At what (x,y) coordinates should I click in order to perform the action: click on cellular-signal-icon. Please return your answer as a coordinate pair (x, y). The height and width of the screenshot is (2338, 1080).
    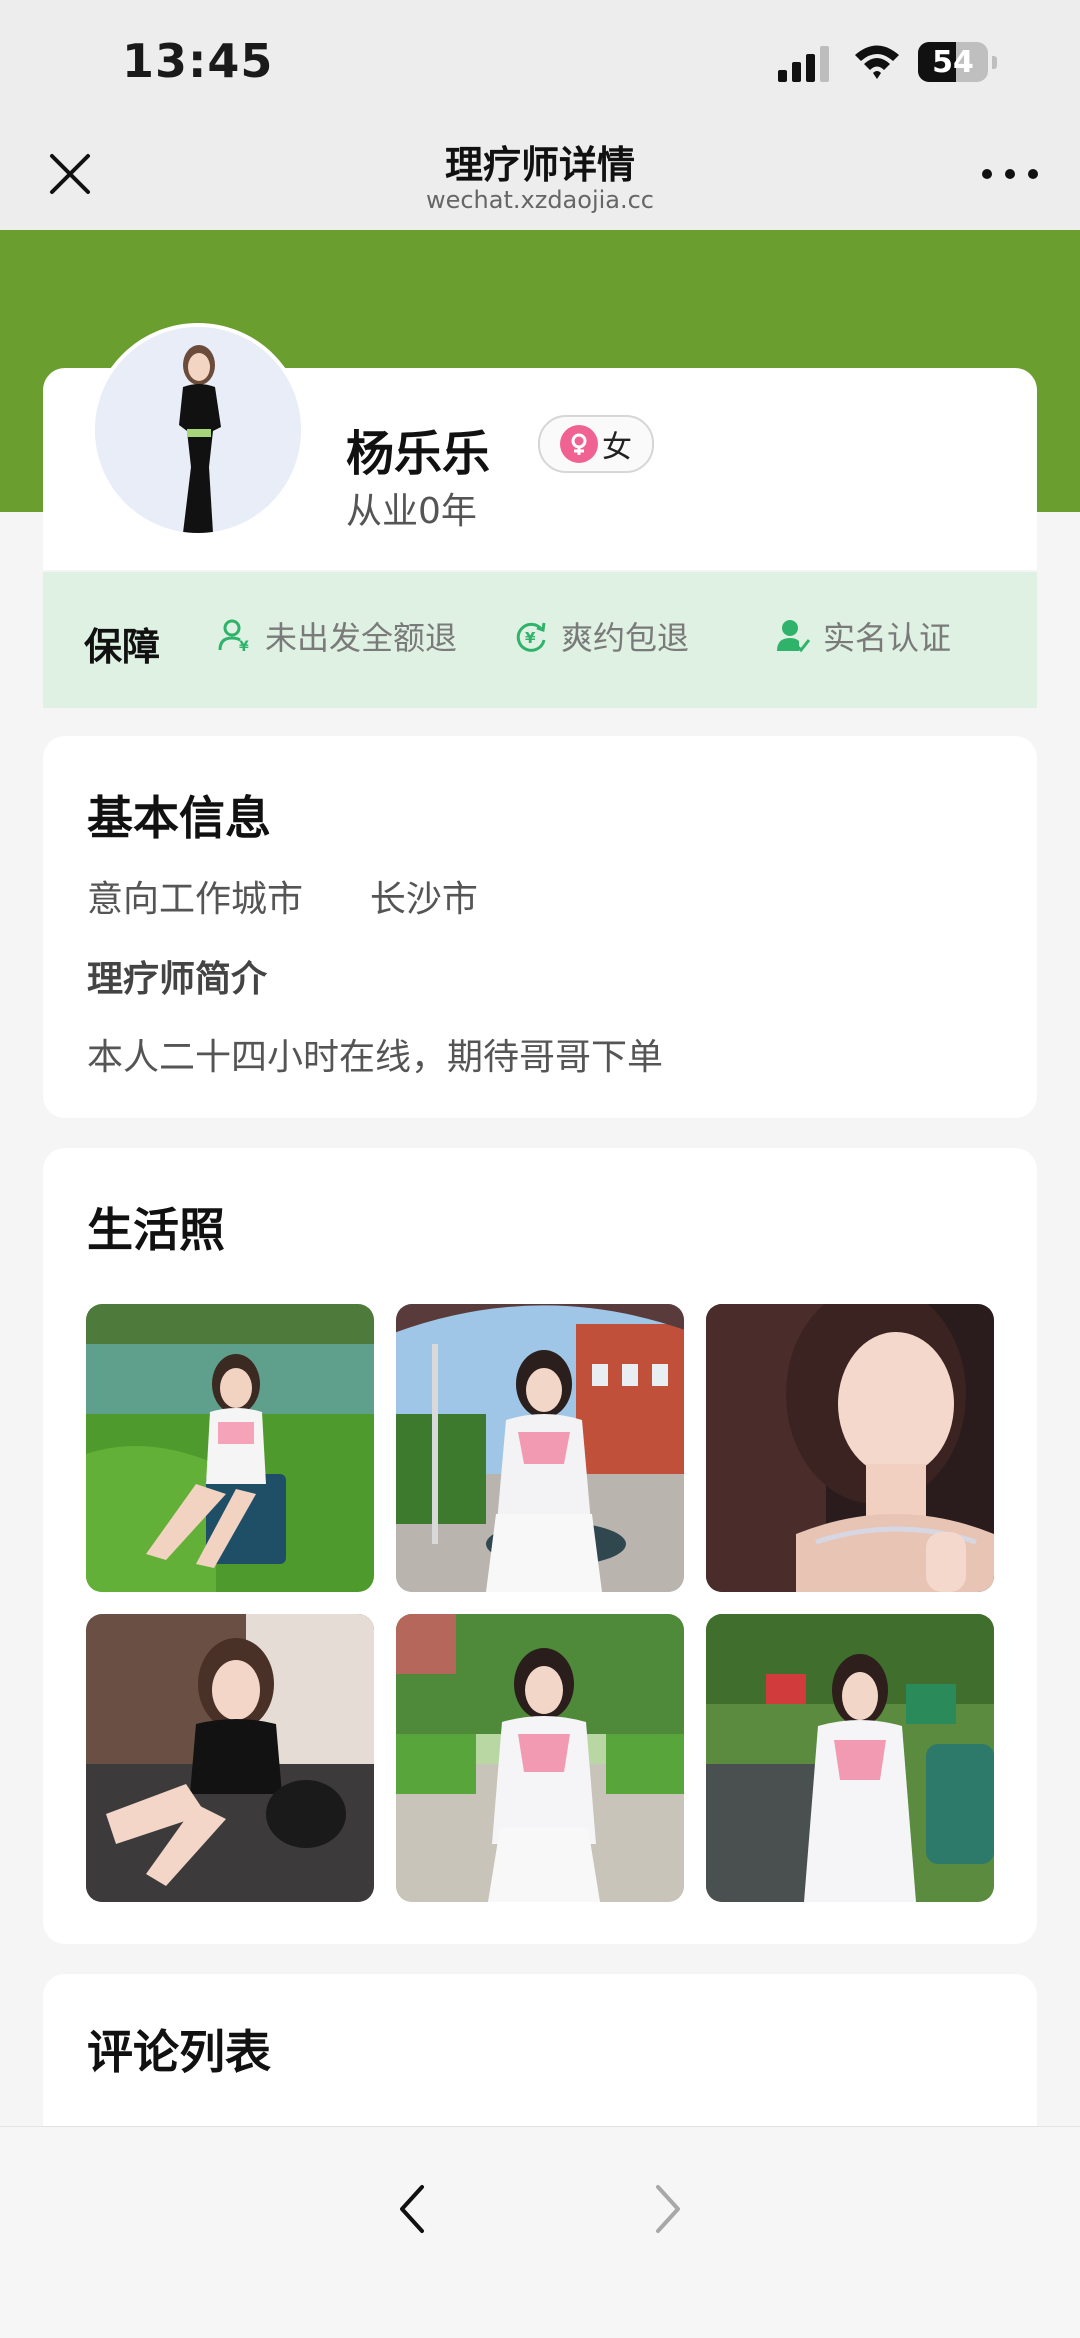
    Looking at the image, I should click on (803, 64).